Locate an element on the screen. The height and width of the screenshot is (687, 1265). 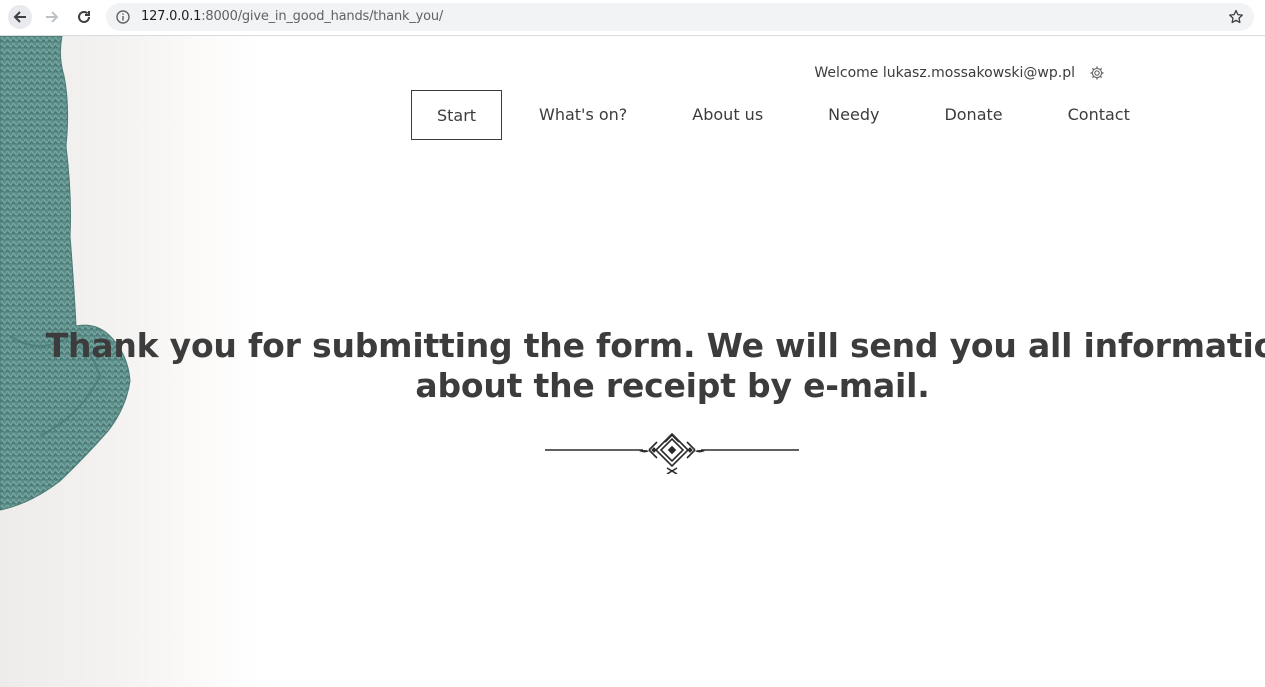
menu-item-needy: Needy is located at coordinates (853, 115).